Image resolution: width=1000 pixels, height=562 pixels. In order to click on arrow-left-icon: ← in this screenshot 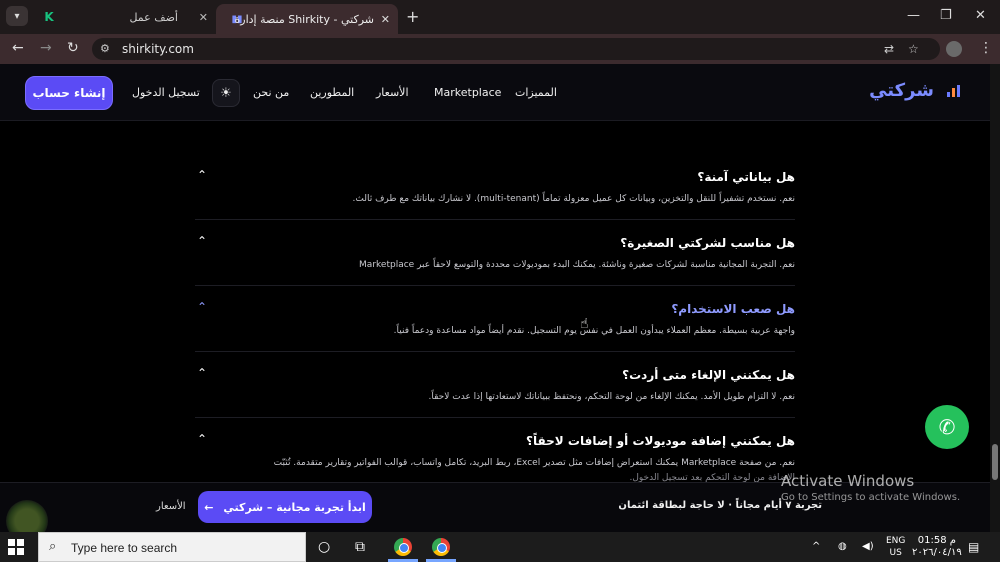, I will do `click(209, 507)`.